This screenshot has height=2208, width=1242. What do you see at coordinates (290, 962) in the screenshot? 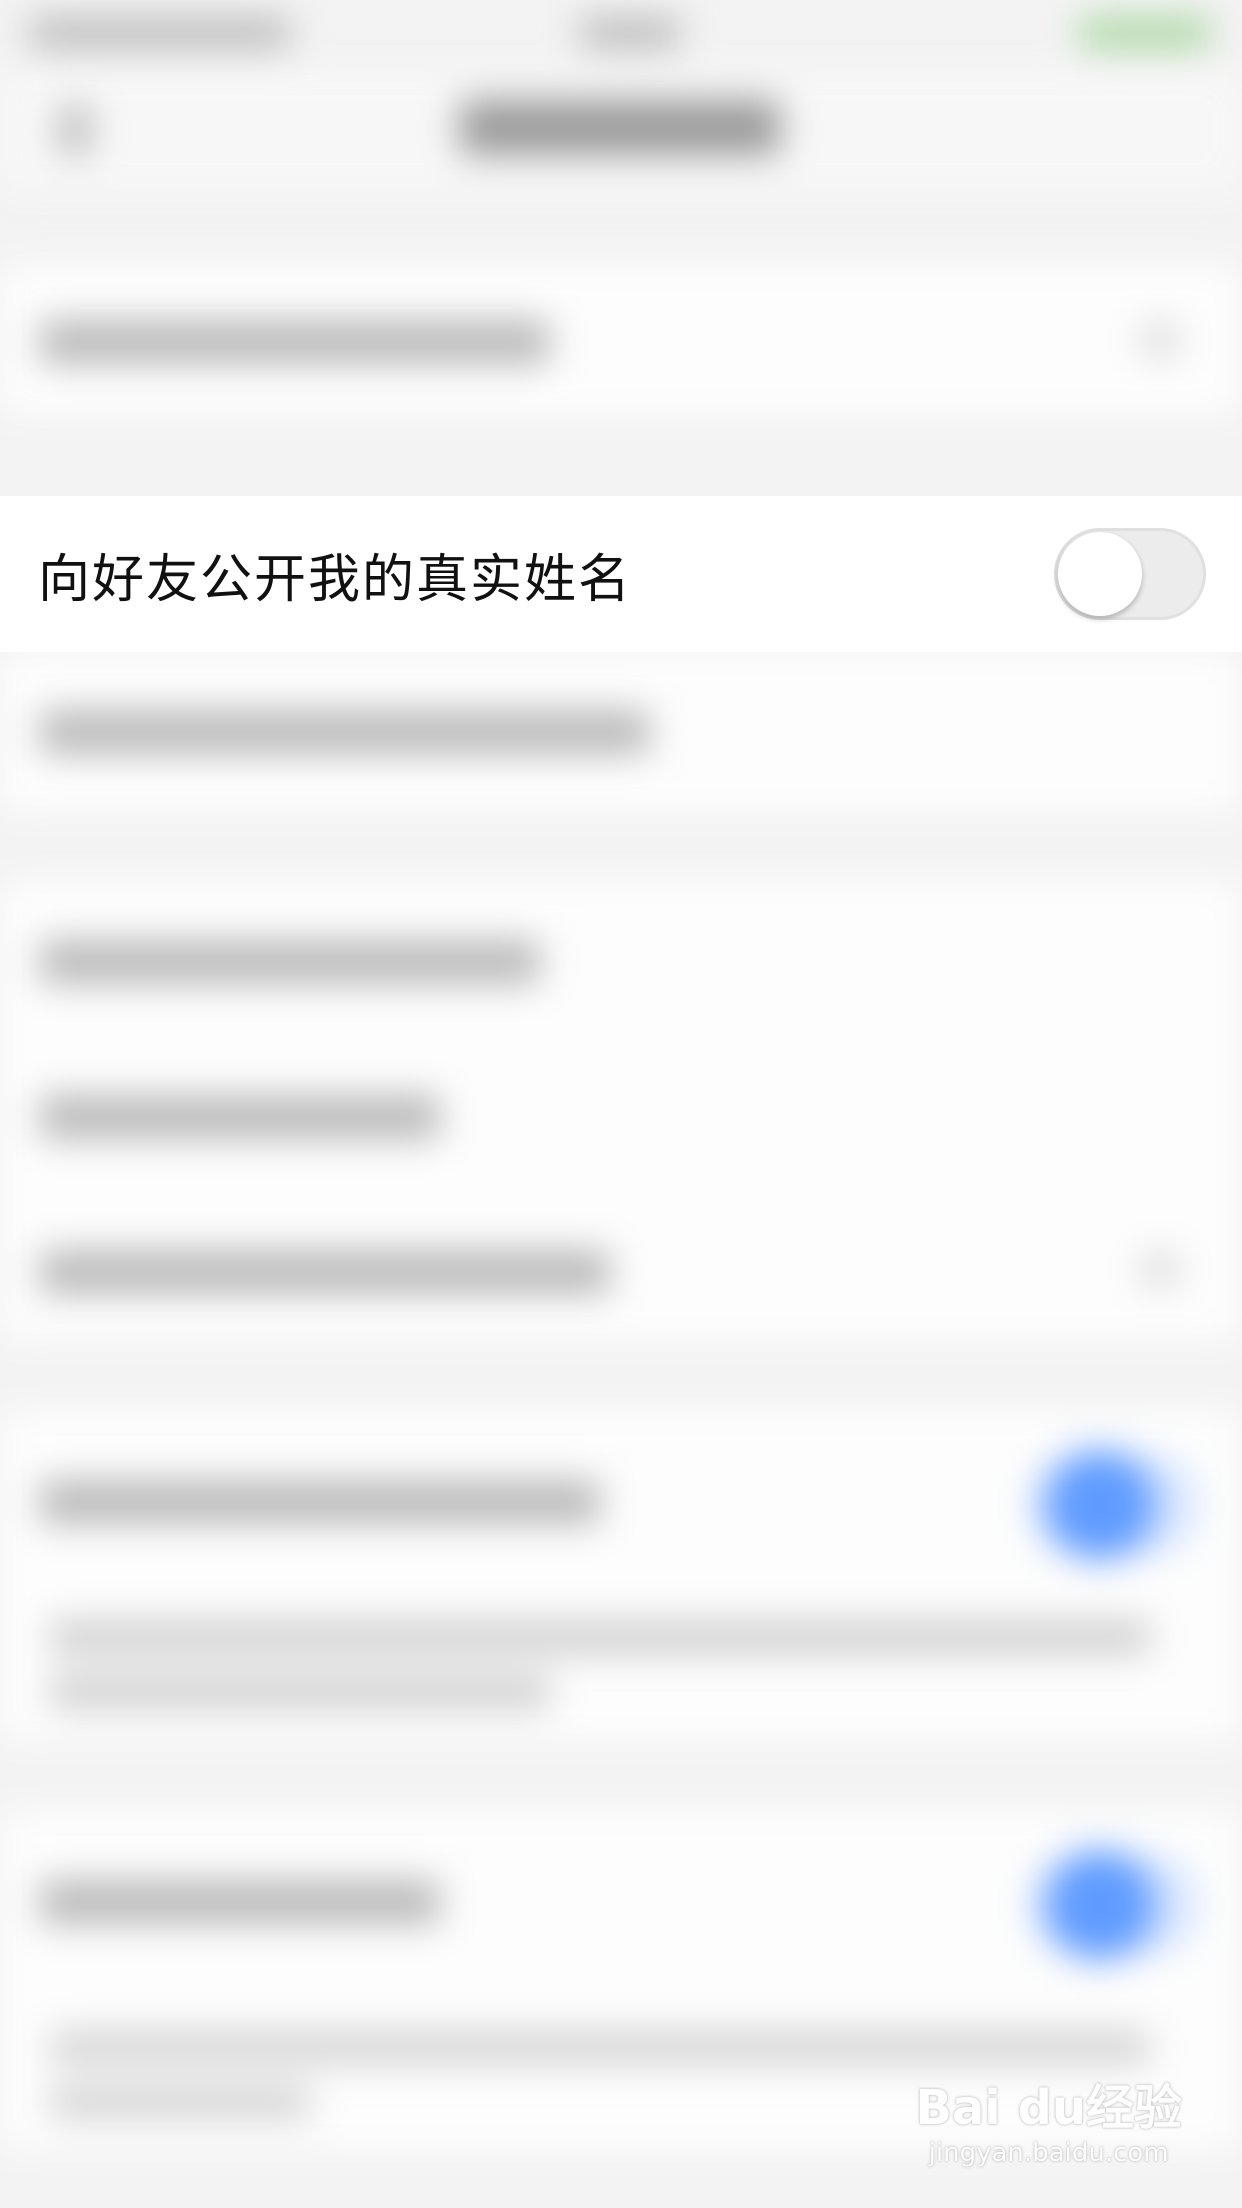
I see `settings-row-3-label` at bounding box center [290, 962].